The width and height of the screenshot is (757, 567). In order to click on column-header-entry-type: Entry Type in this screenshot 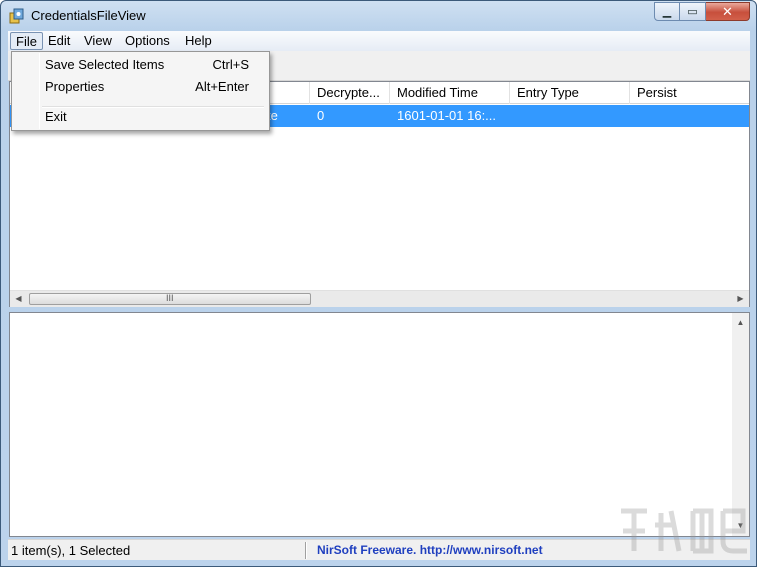, I will do `click(570, 93)`.